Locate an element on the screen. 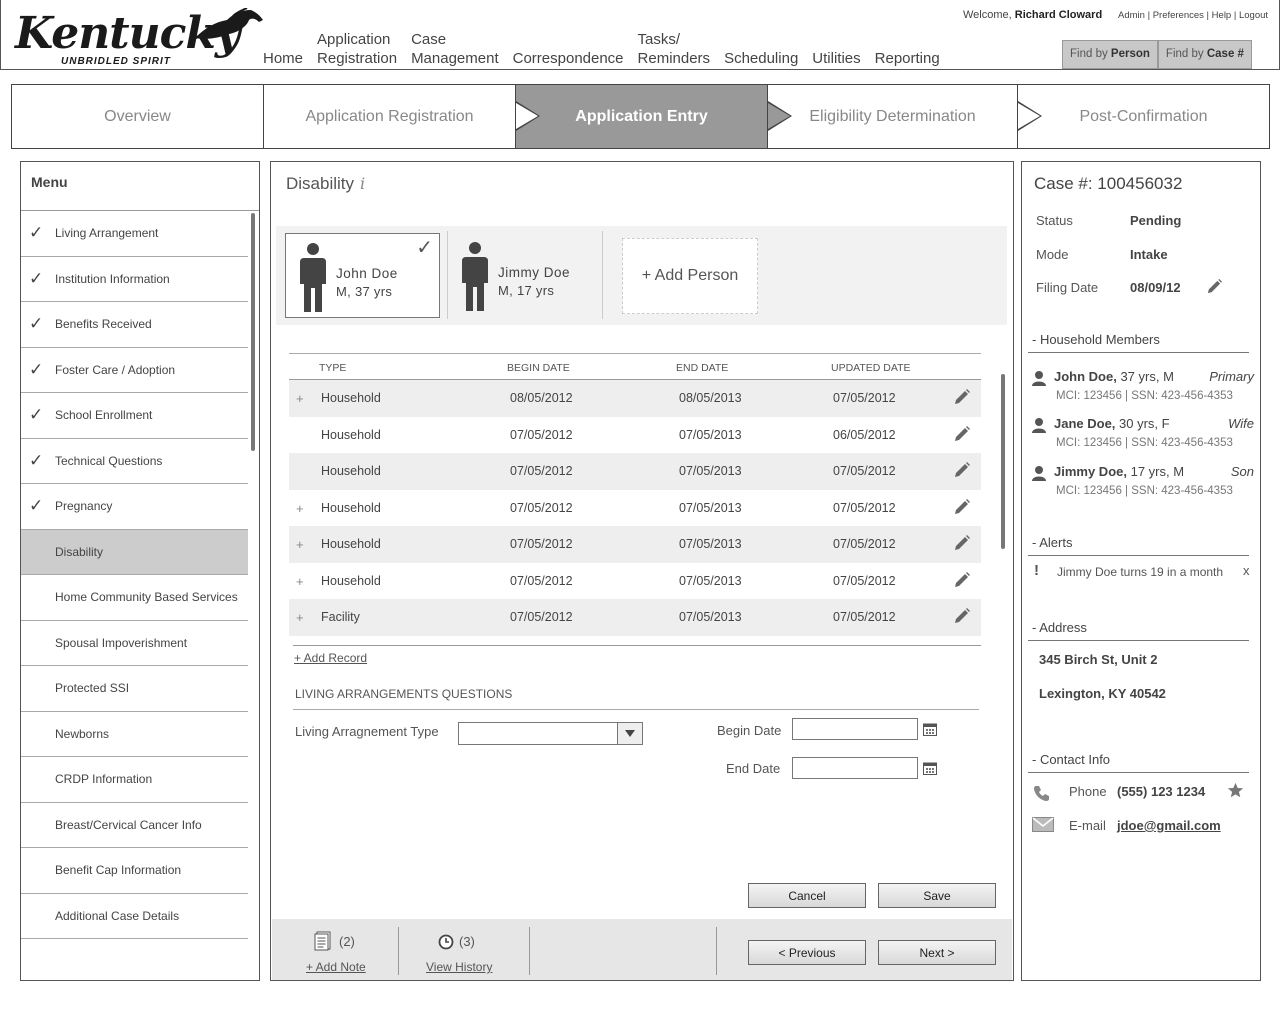 The image size is (1280, 1024). step-eligibility-determination: Eligibility Determination is located at coordinates (905, 116).